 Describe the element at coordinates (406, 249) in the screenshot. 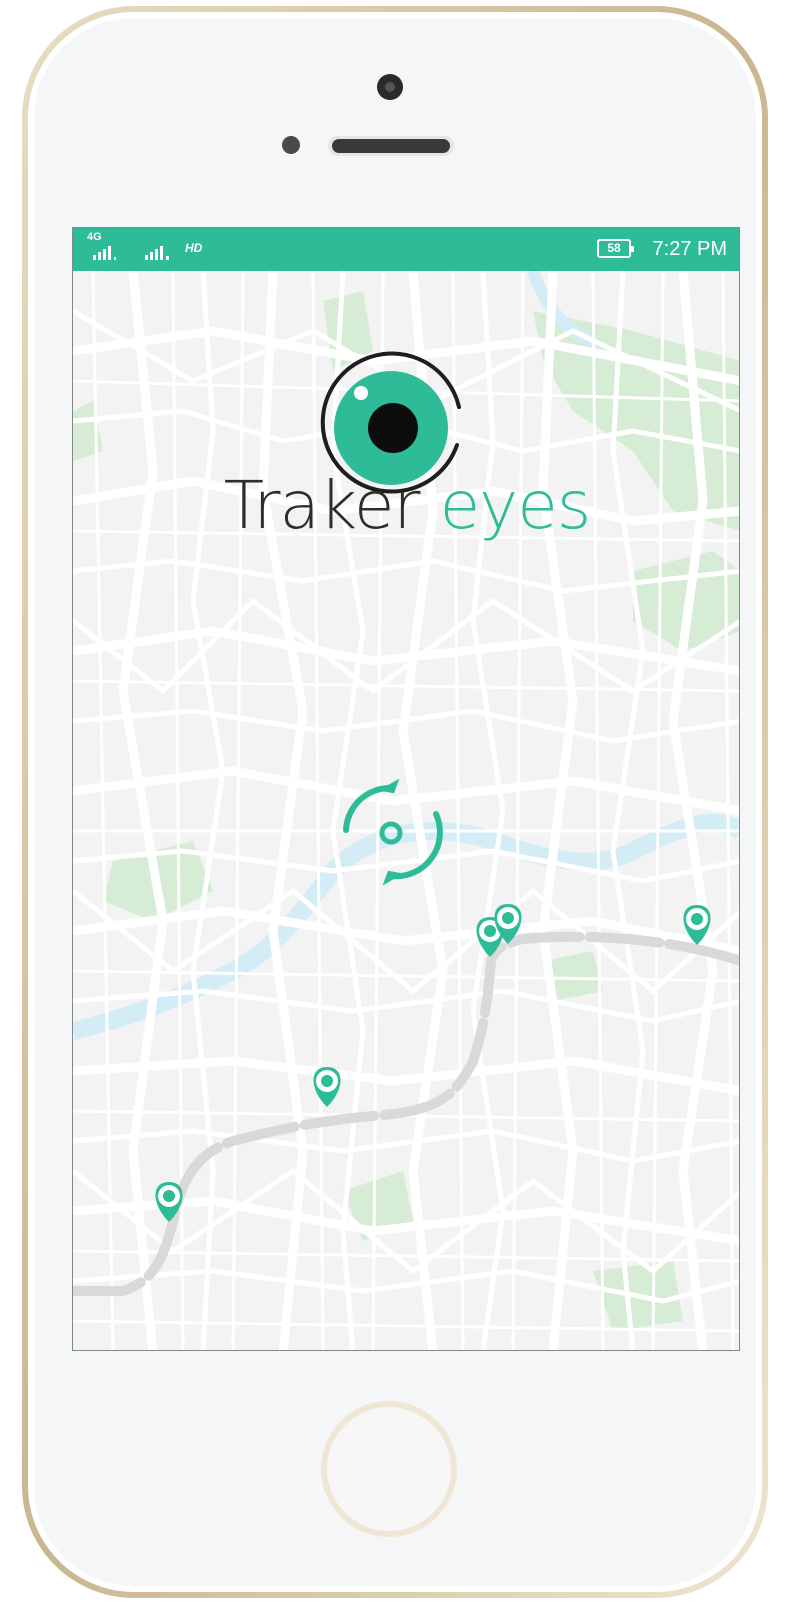

I see `status-bar: 4G HD 58 7:27 PM` at that location.